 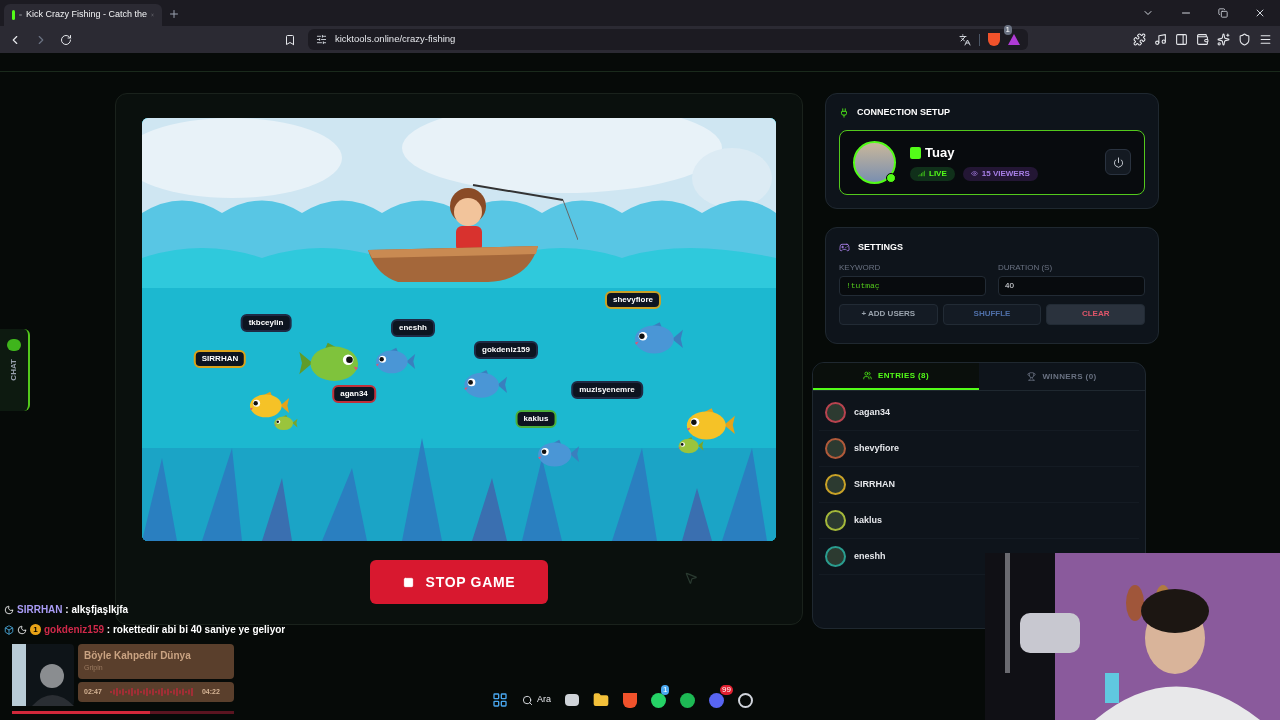 I want to click on keyword-field: !tutmaç, so click(x=912, y=285).